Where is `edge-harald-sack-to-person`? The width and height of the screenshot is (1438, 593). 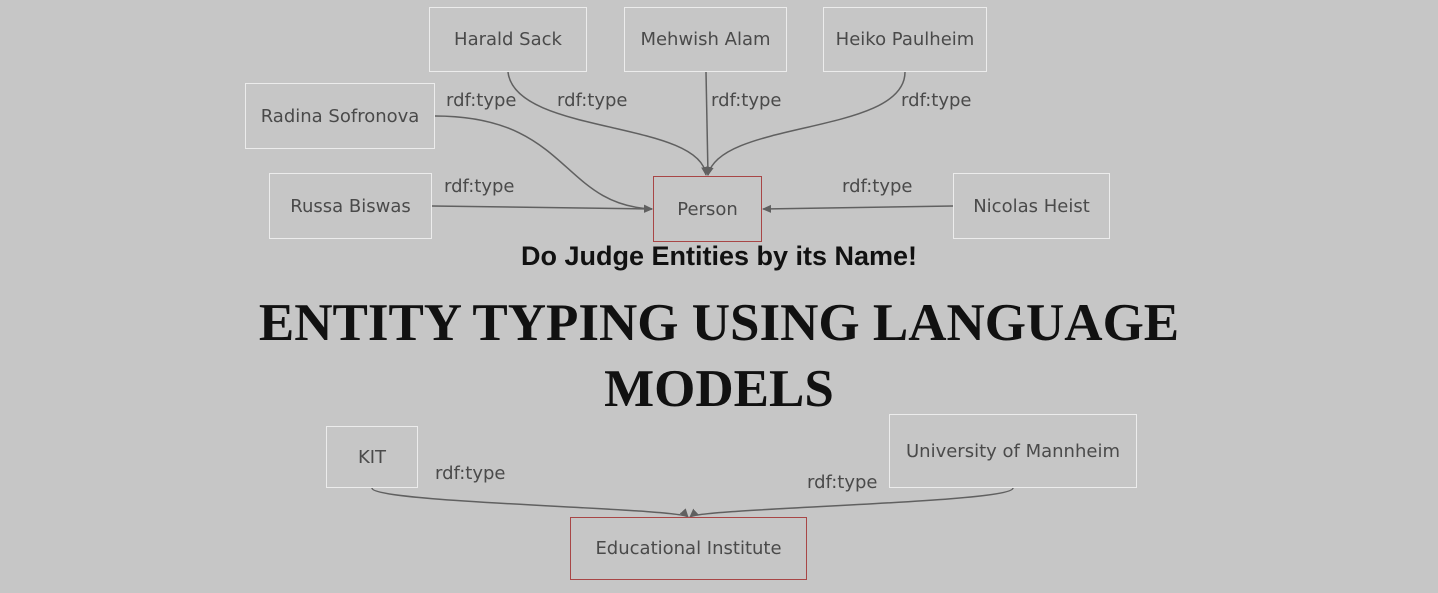
edge-harald-sack-to-person is located at coordinates (608, 123).